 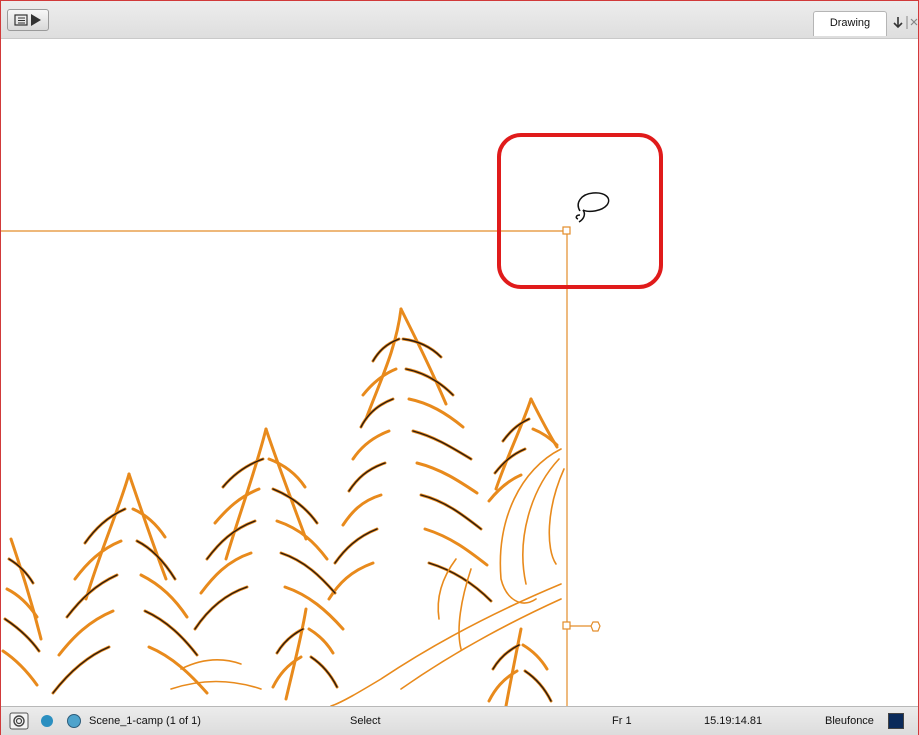 I want to click on arrow-close-icon, so click(x=905, y=22).